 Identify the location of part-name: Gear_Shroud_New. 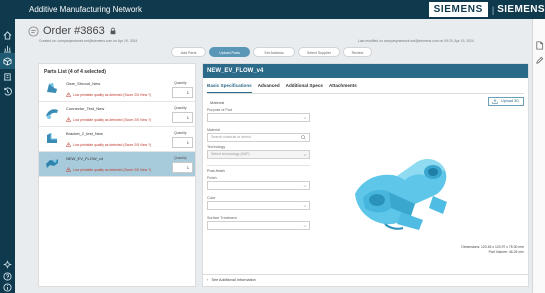
(83, 83).